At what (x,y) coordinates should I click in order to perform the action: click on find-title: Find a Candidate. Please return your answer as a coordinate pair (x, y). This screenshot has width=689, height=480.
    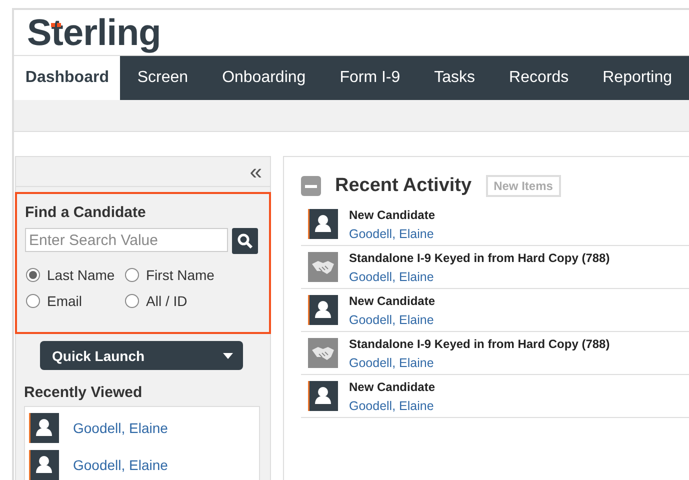
    Looking at the image, I should click on (86, 212).